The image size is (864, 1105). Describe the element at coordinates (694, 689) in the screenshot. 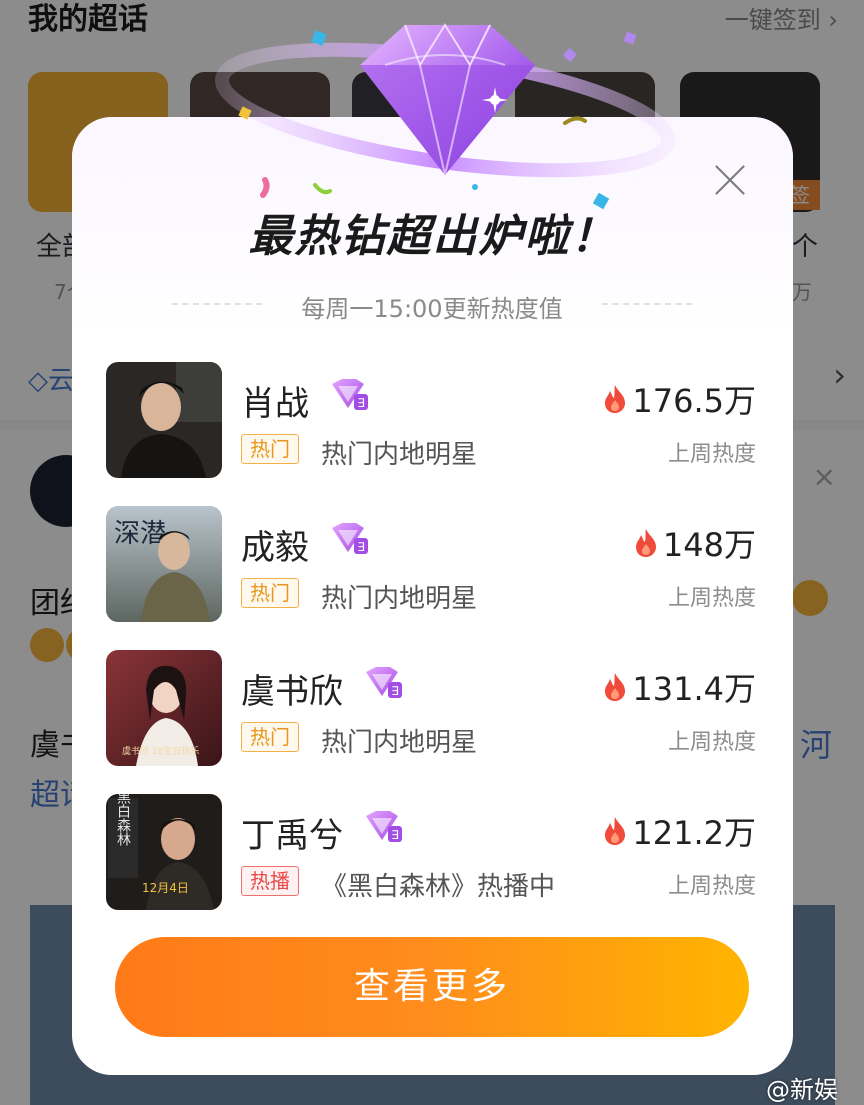

I see `heat-number: 131.4万` at that location.